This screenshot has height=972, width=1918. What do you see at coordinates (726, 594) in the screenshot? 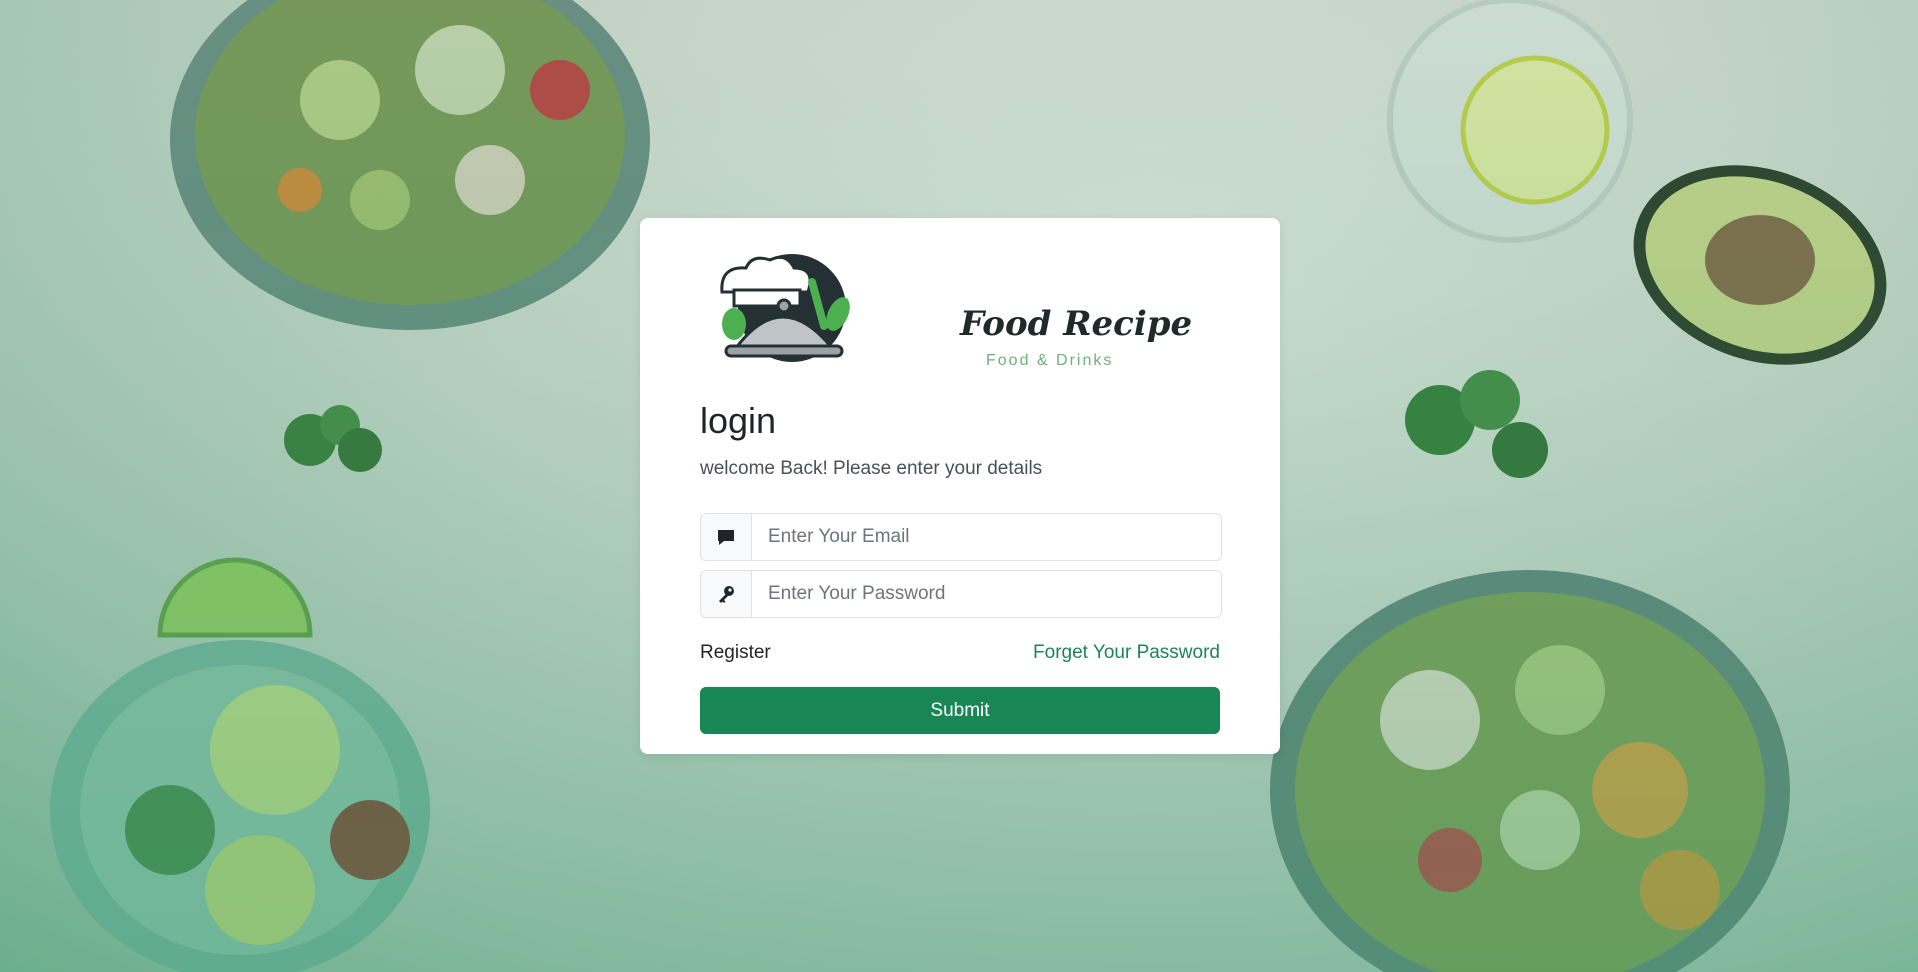
I see `key-icon` at bounding box center [726, 594].